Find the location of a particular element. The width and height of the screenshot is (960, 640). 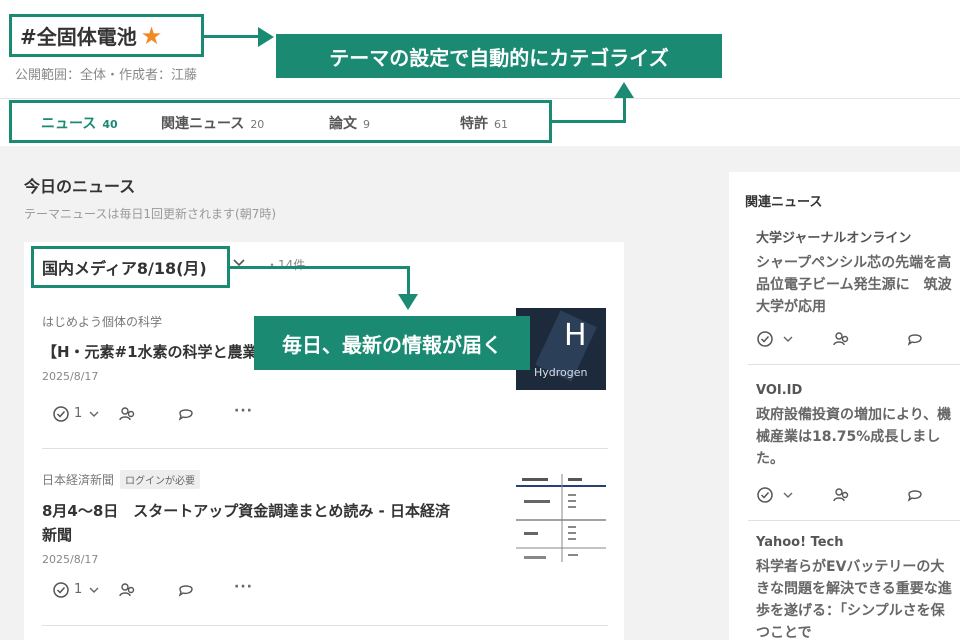

theme-title-highlight: #全固体電池 ★ is located at coordinates (106, 35).